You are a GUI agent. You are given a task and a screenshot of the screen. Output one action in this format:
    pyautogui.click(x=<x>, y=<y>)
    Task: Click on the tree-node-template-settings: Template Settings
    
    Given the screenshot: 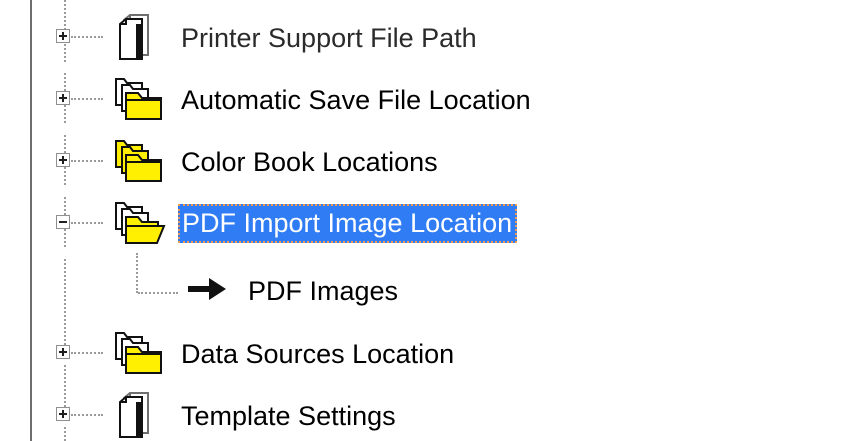 What is the action you would take?
    pyautogui.click(x=429, y=412)
    